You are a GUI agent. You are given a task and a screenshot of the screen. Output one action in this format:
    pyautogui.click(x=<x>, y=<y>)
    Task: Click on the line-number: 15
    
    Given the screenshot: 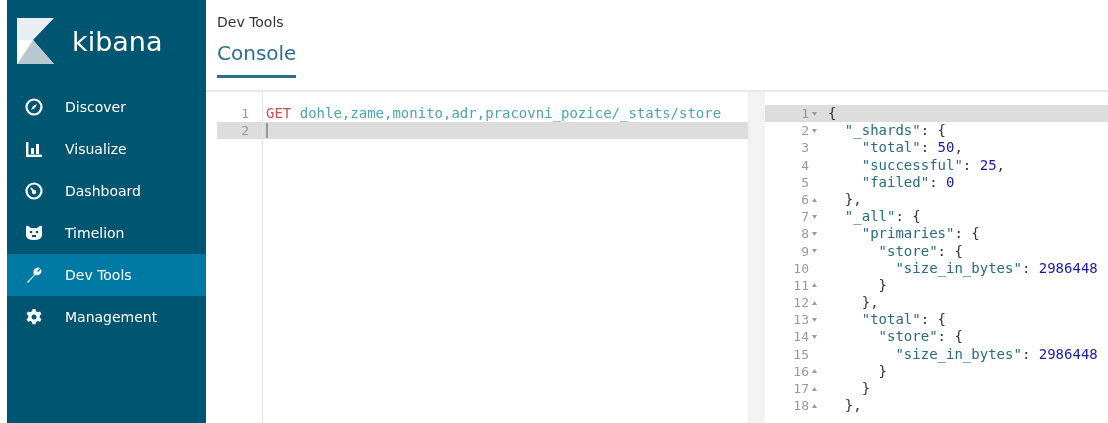 What is the action you would take?
    pyautogui.click(x=800, y=354)
    